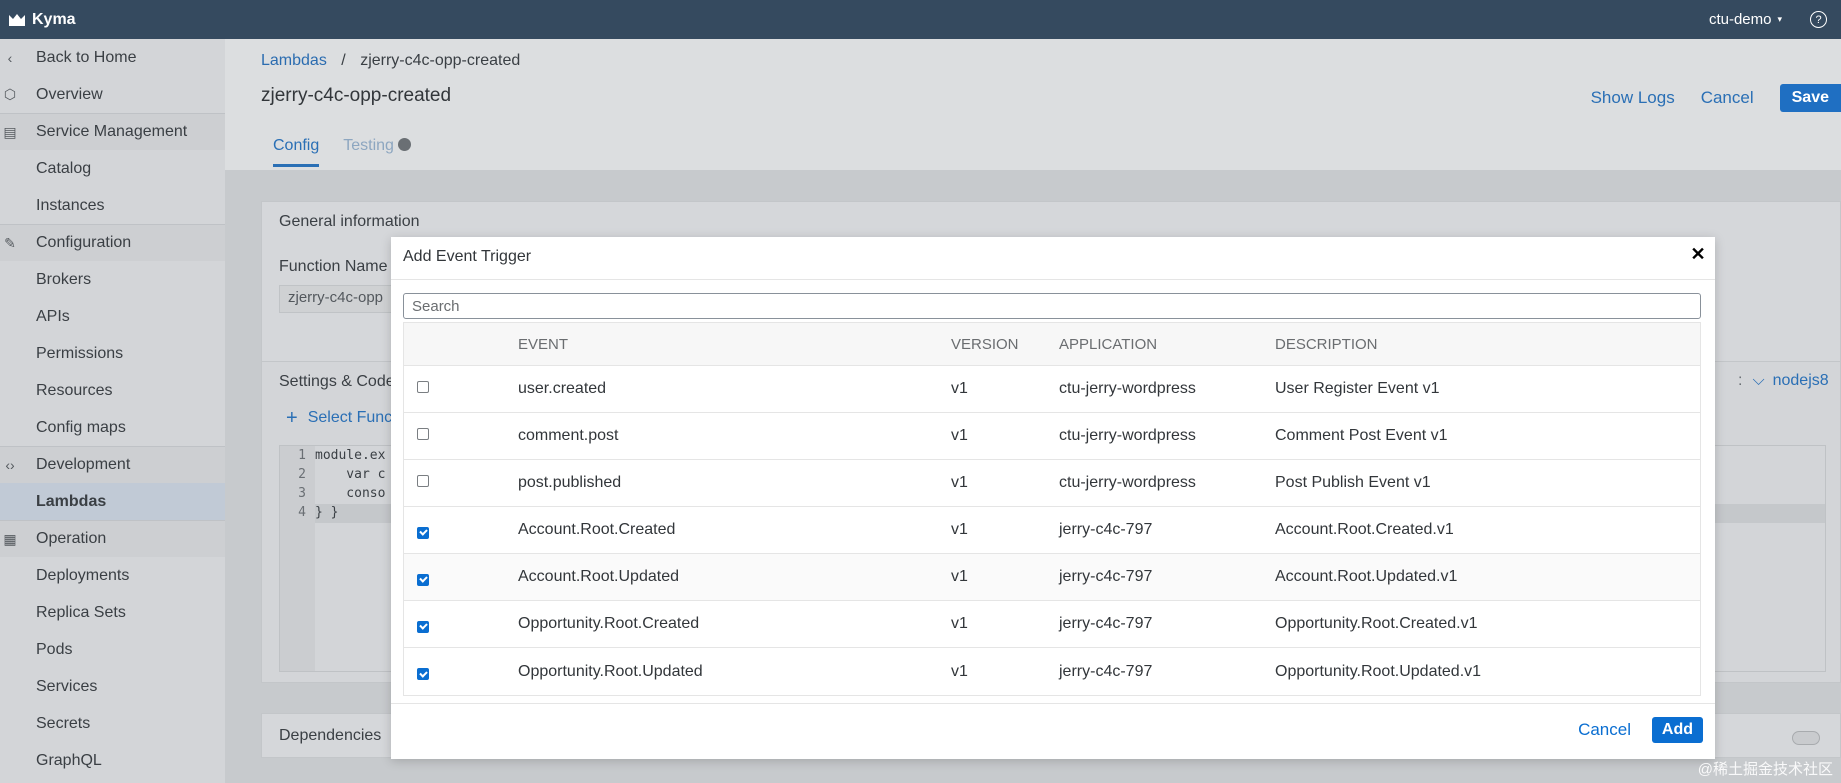  What do you see at coordinates (112, 538) in the screenshot?
I see `sidebar-item-operation: ▦ Operation` at bounding box center [112, 538].